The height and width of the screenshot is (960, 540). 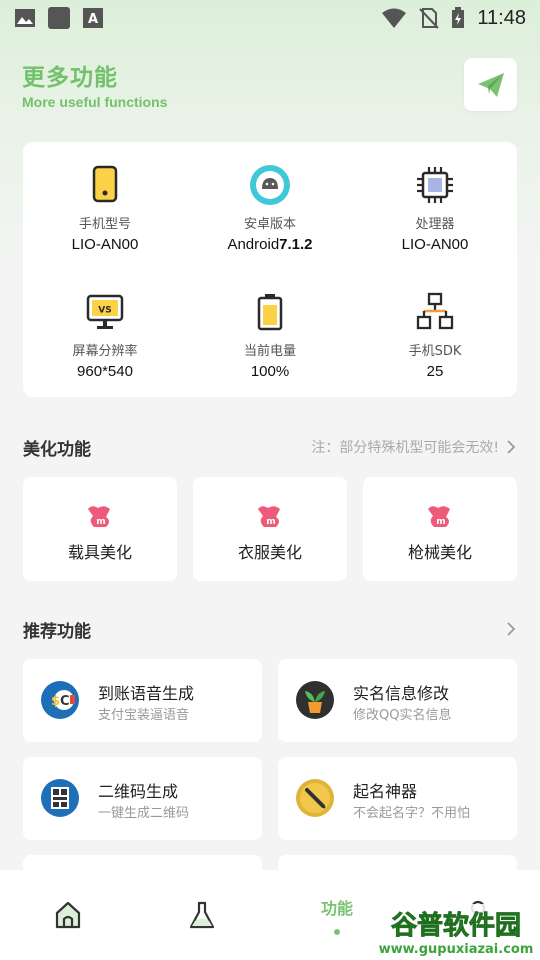 What do you see at coordinates (144, 813) in the screenshot?
I see `card-subtitle: 一键生成二维码` at bounding box center [144, 813].